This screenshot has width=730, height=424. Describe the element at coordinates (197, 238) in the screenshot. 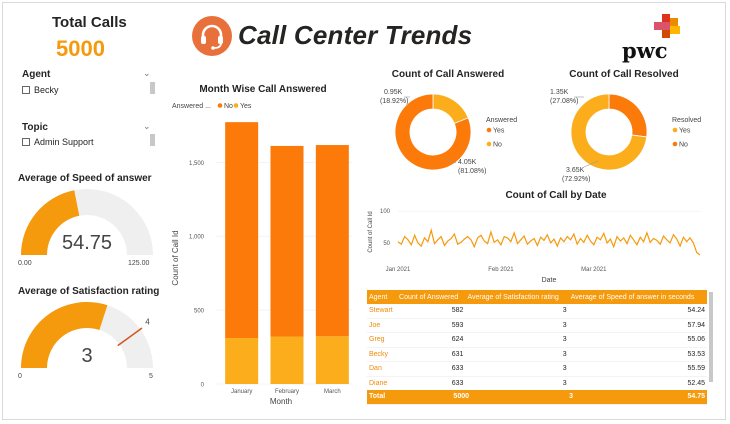

I see `y-tick-label: 1,000` at that location.